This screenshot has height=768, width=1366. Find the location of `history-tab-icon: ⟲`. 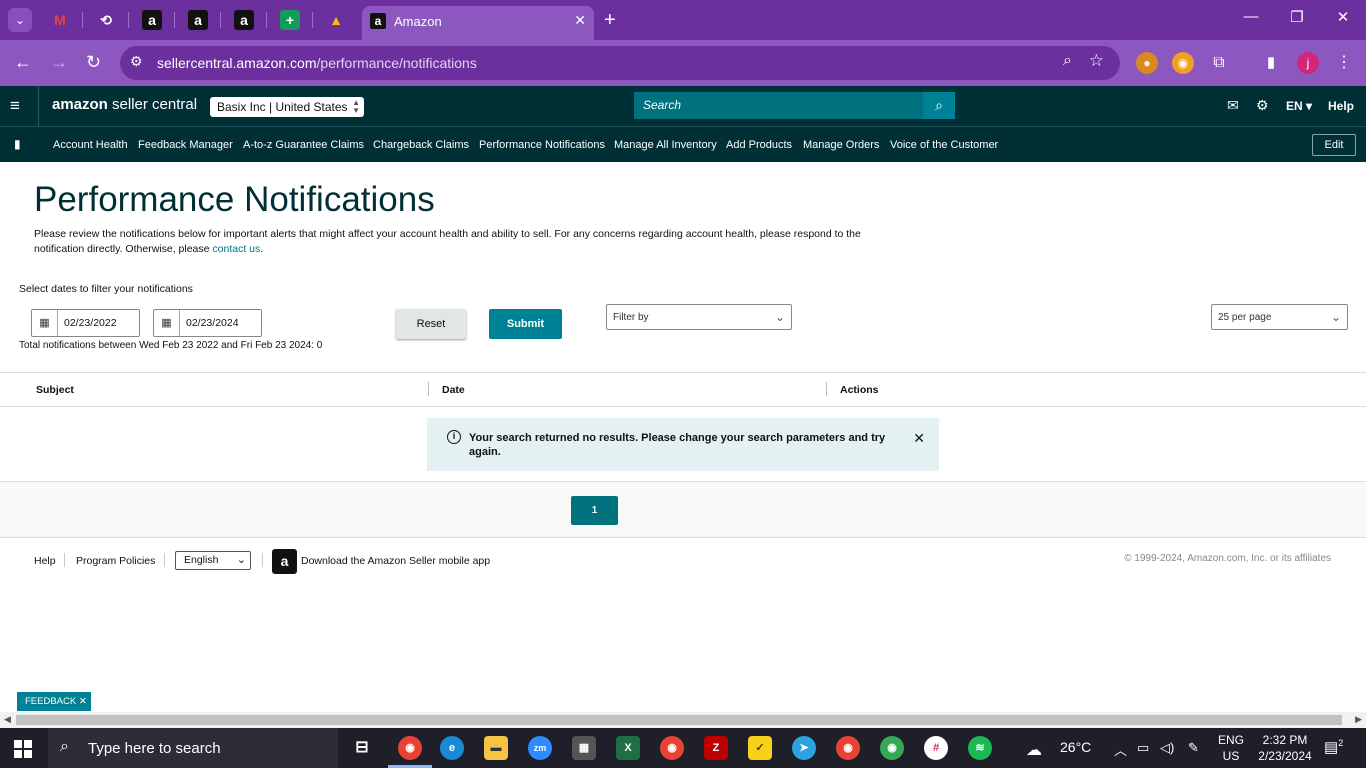

history-tab-icon: ⟲ is located at coordinates (106, 20).